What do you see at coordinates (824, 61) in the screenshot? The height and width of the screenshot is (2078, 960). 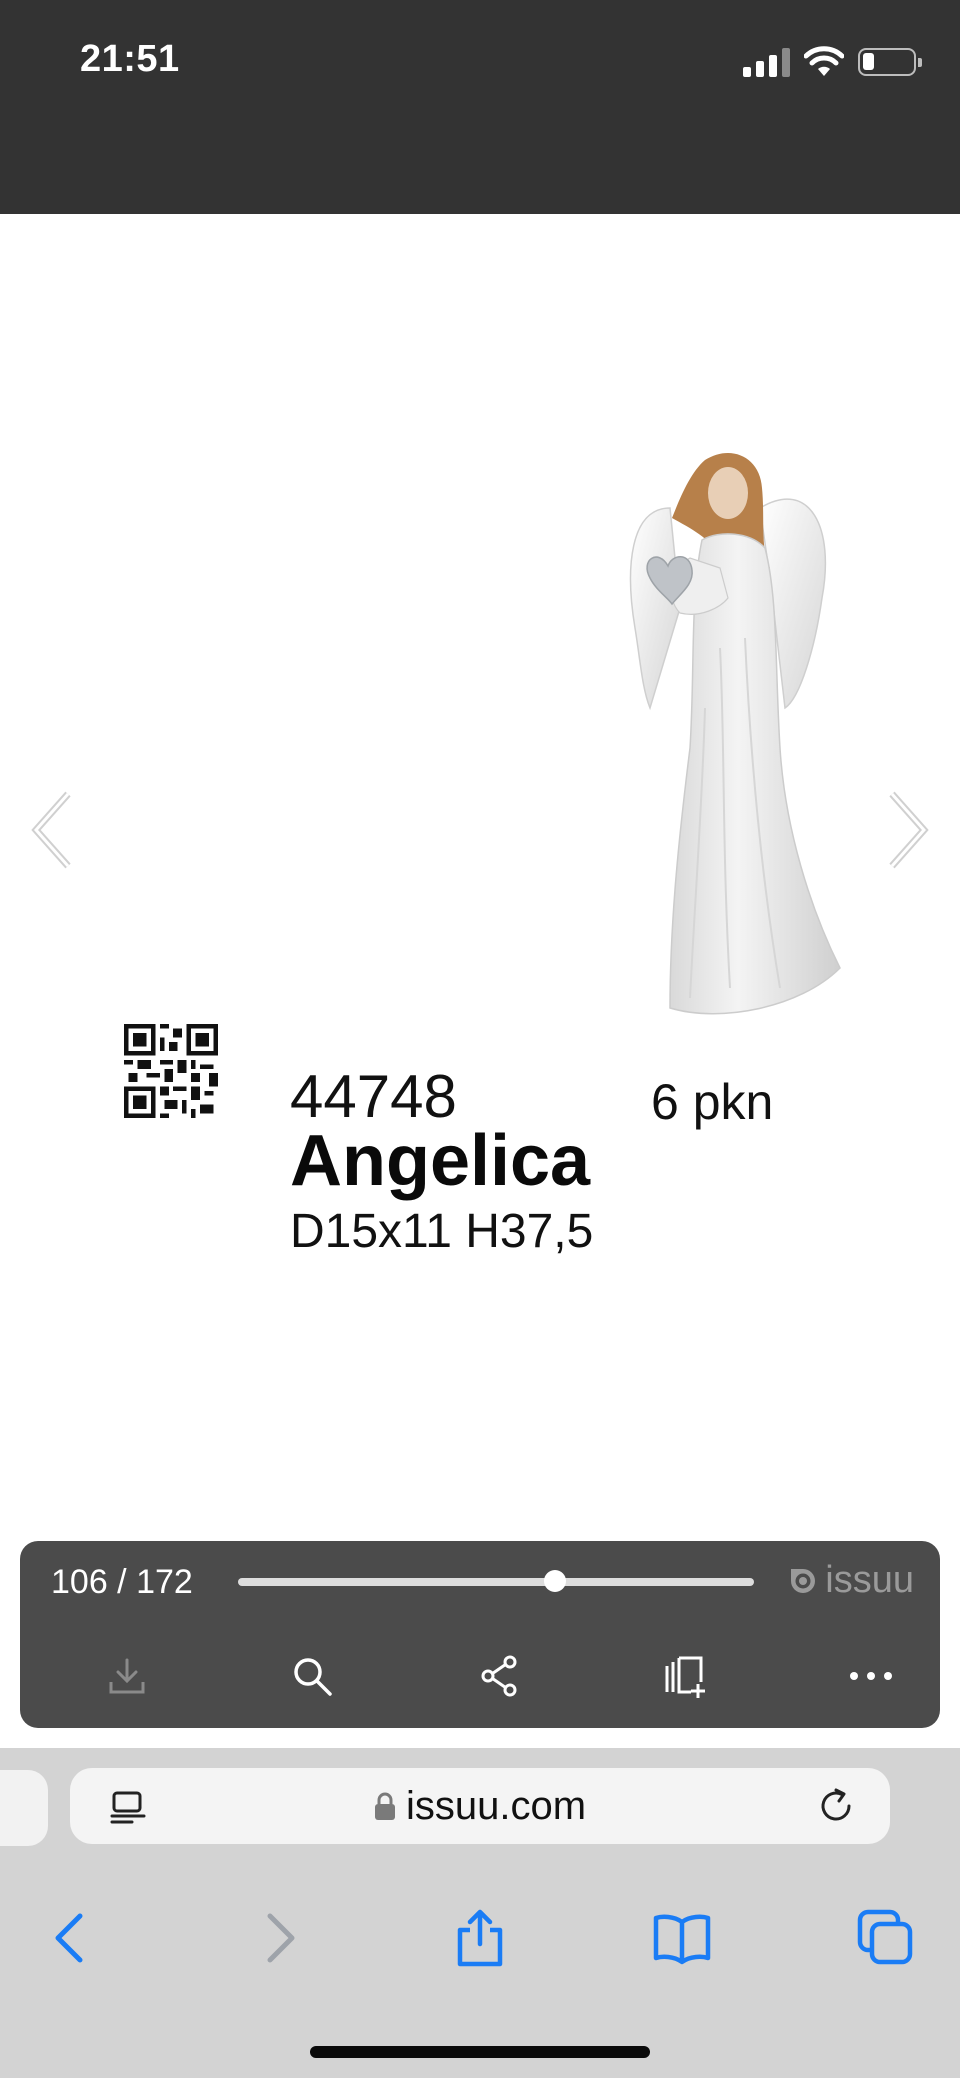 I see `wifi-icon` at bounding box center [824, 61].